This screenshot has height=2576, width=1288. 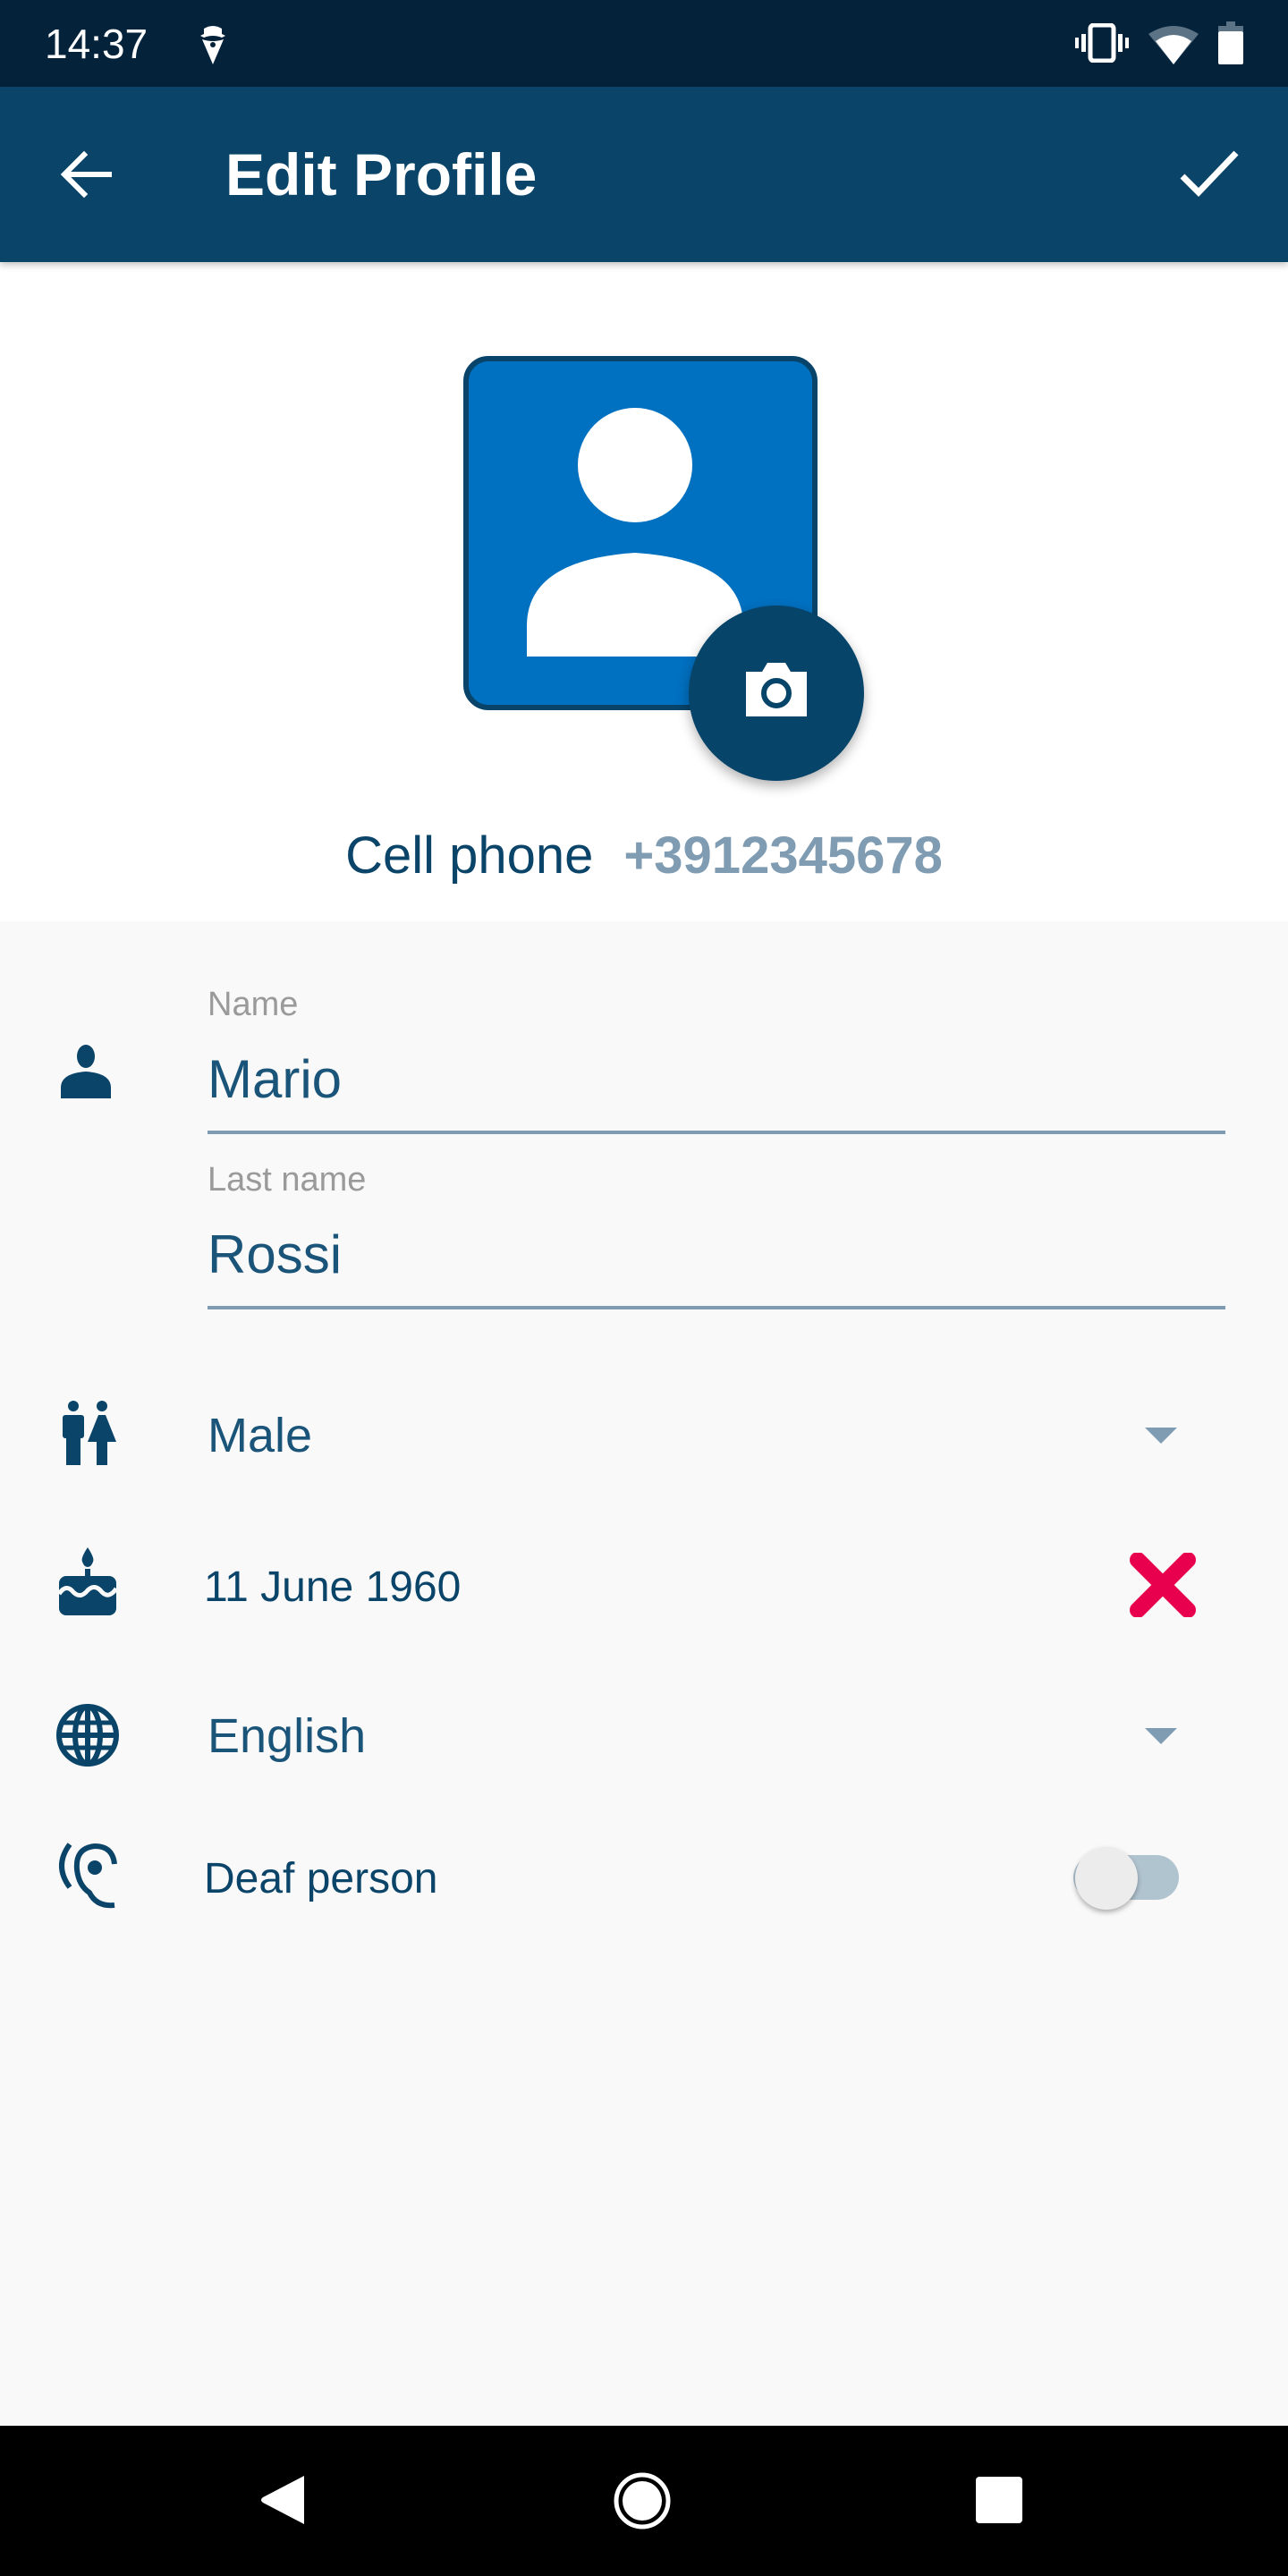 What do you see at coordinates (287, 1736) in the screenshot?
I see `language-value: English` at bounding box center [287, 1736].